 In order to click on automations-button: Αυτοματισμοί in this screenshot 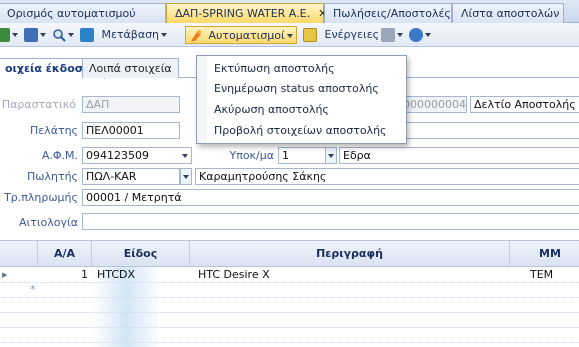, I will do `click(241, 35)`.